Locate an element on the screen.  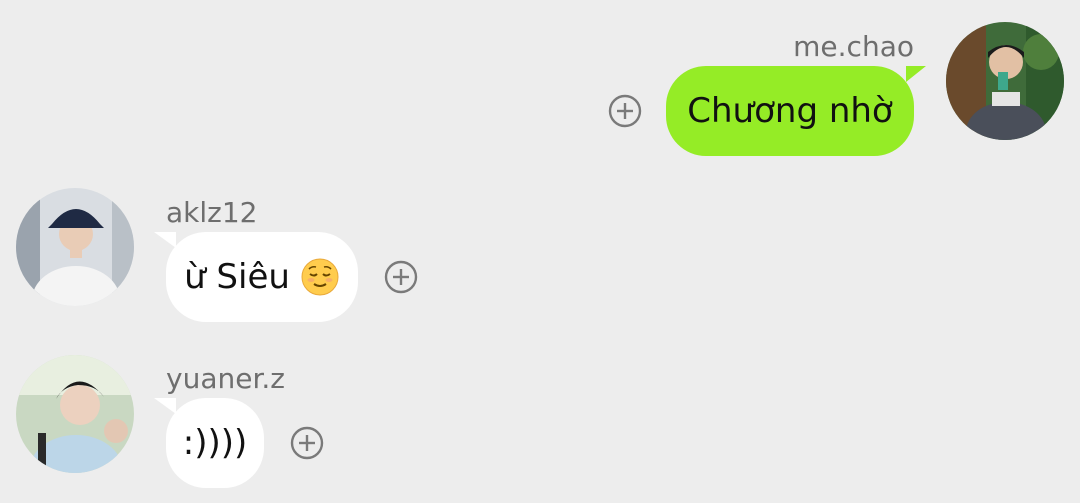
message-text: Chương nhờ is located at coordinates (790, 111).